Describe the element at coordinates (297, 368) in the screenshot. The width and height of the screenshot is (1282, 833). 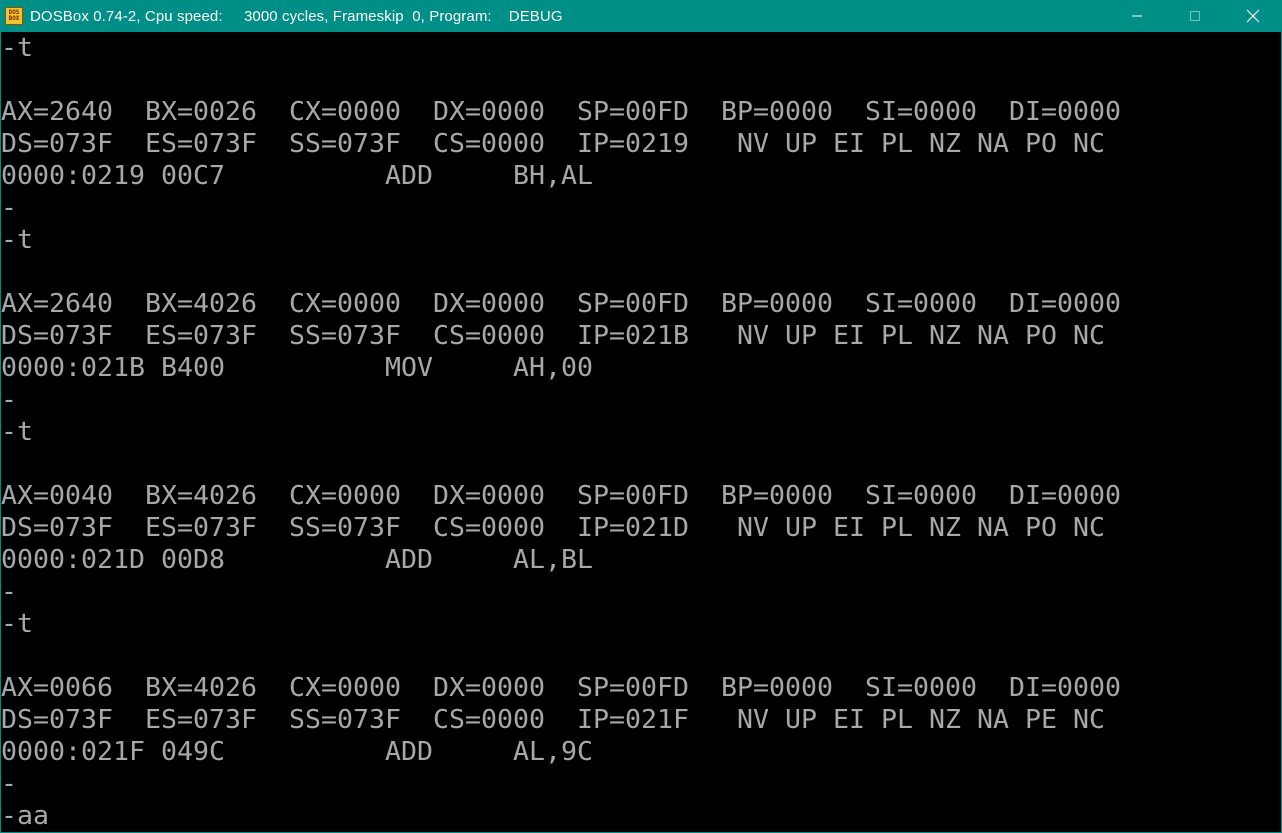
I see `terminal-line: 0000:021B B400 MOV AH,00` at that location.